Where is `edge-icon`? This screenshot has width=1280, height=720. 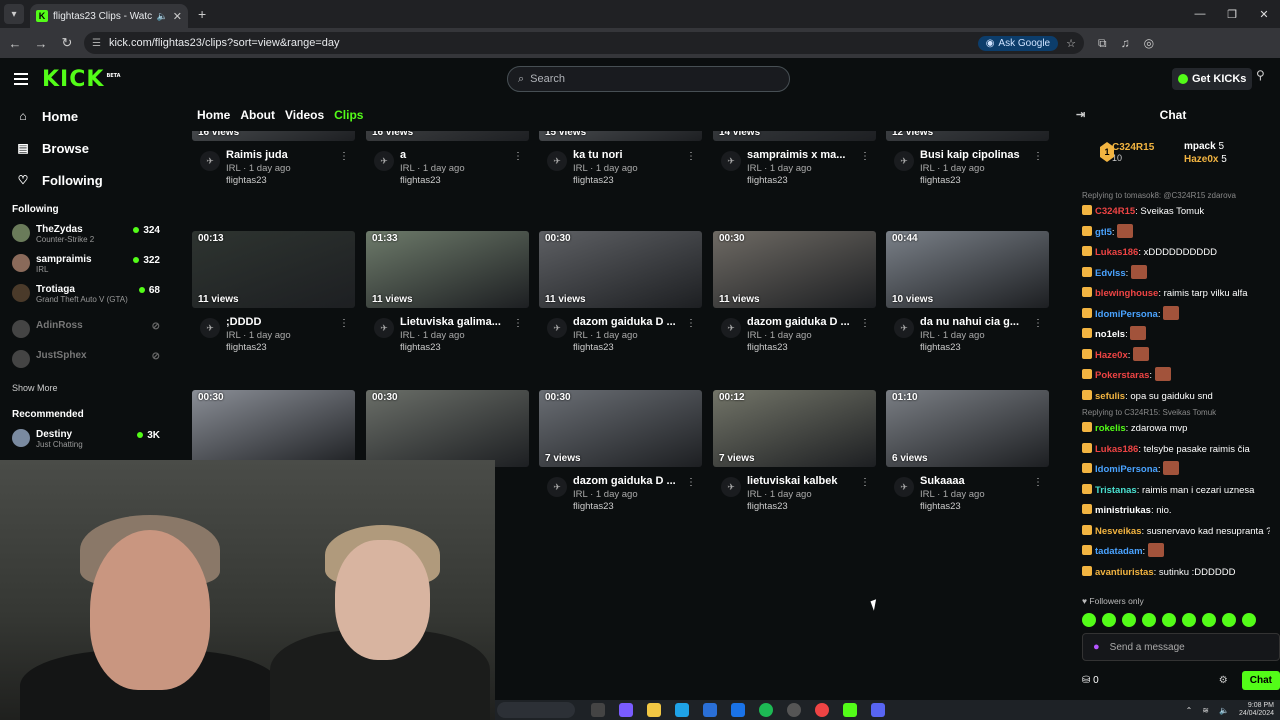 edge-icon is located at coordinates (682, 710).